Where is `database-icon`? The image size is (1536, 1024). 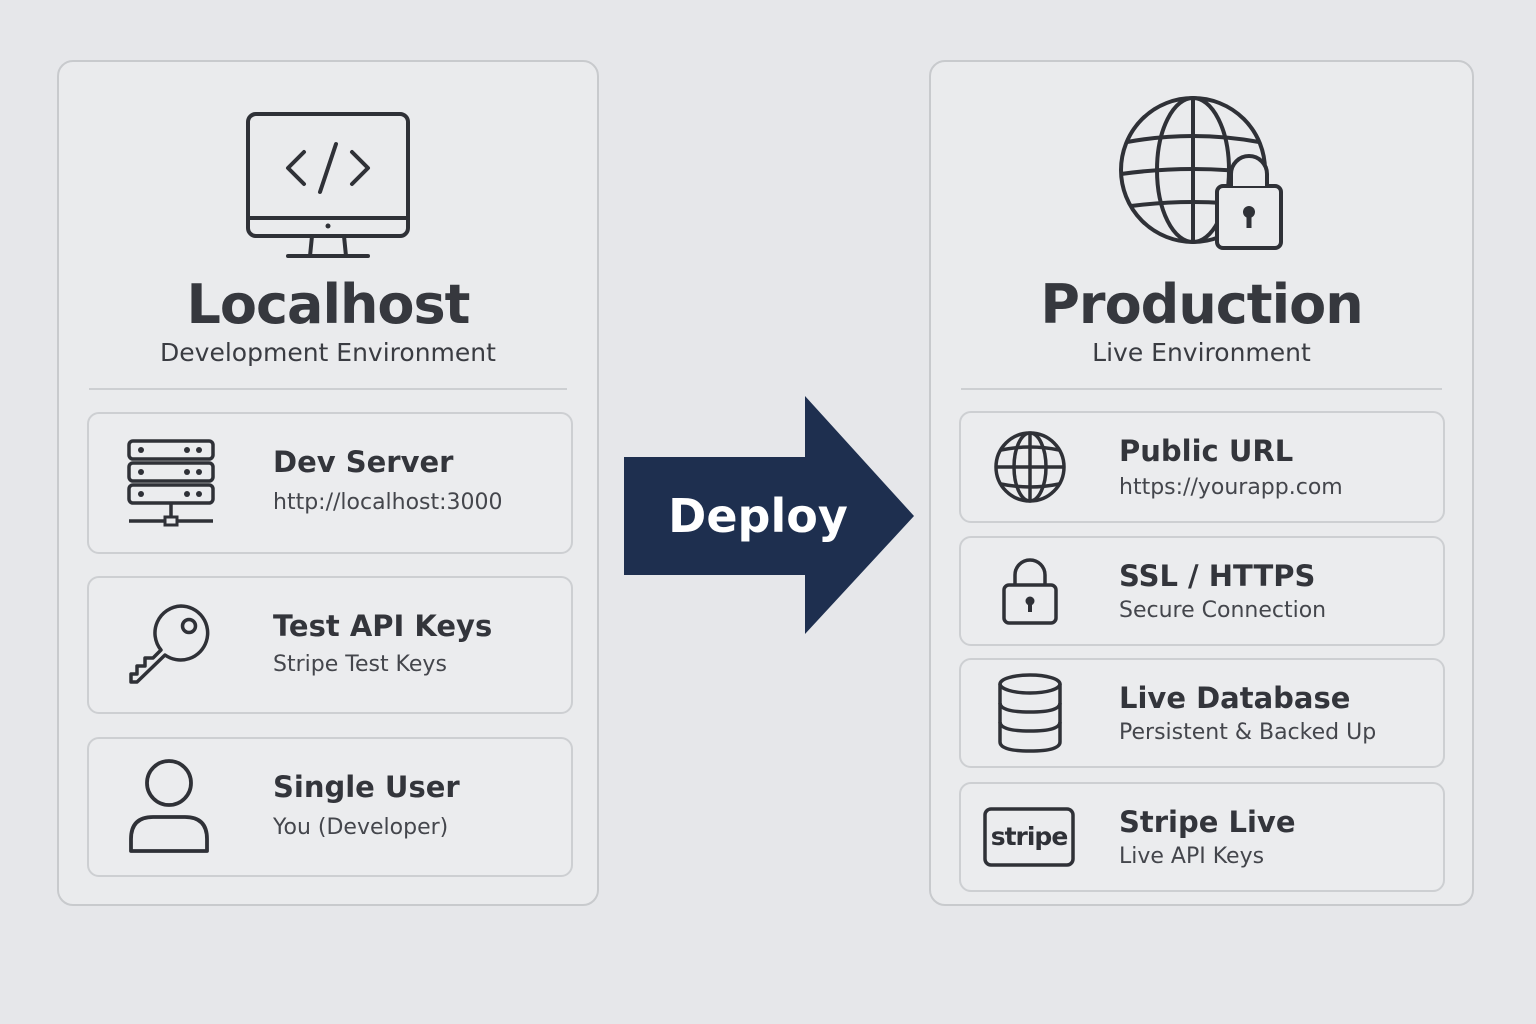
database-icon is located at coordinates (1030, 713).